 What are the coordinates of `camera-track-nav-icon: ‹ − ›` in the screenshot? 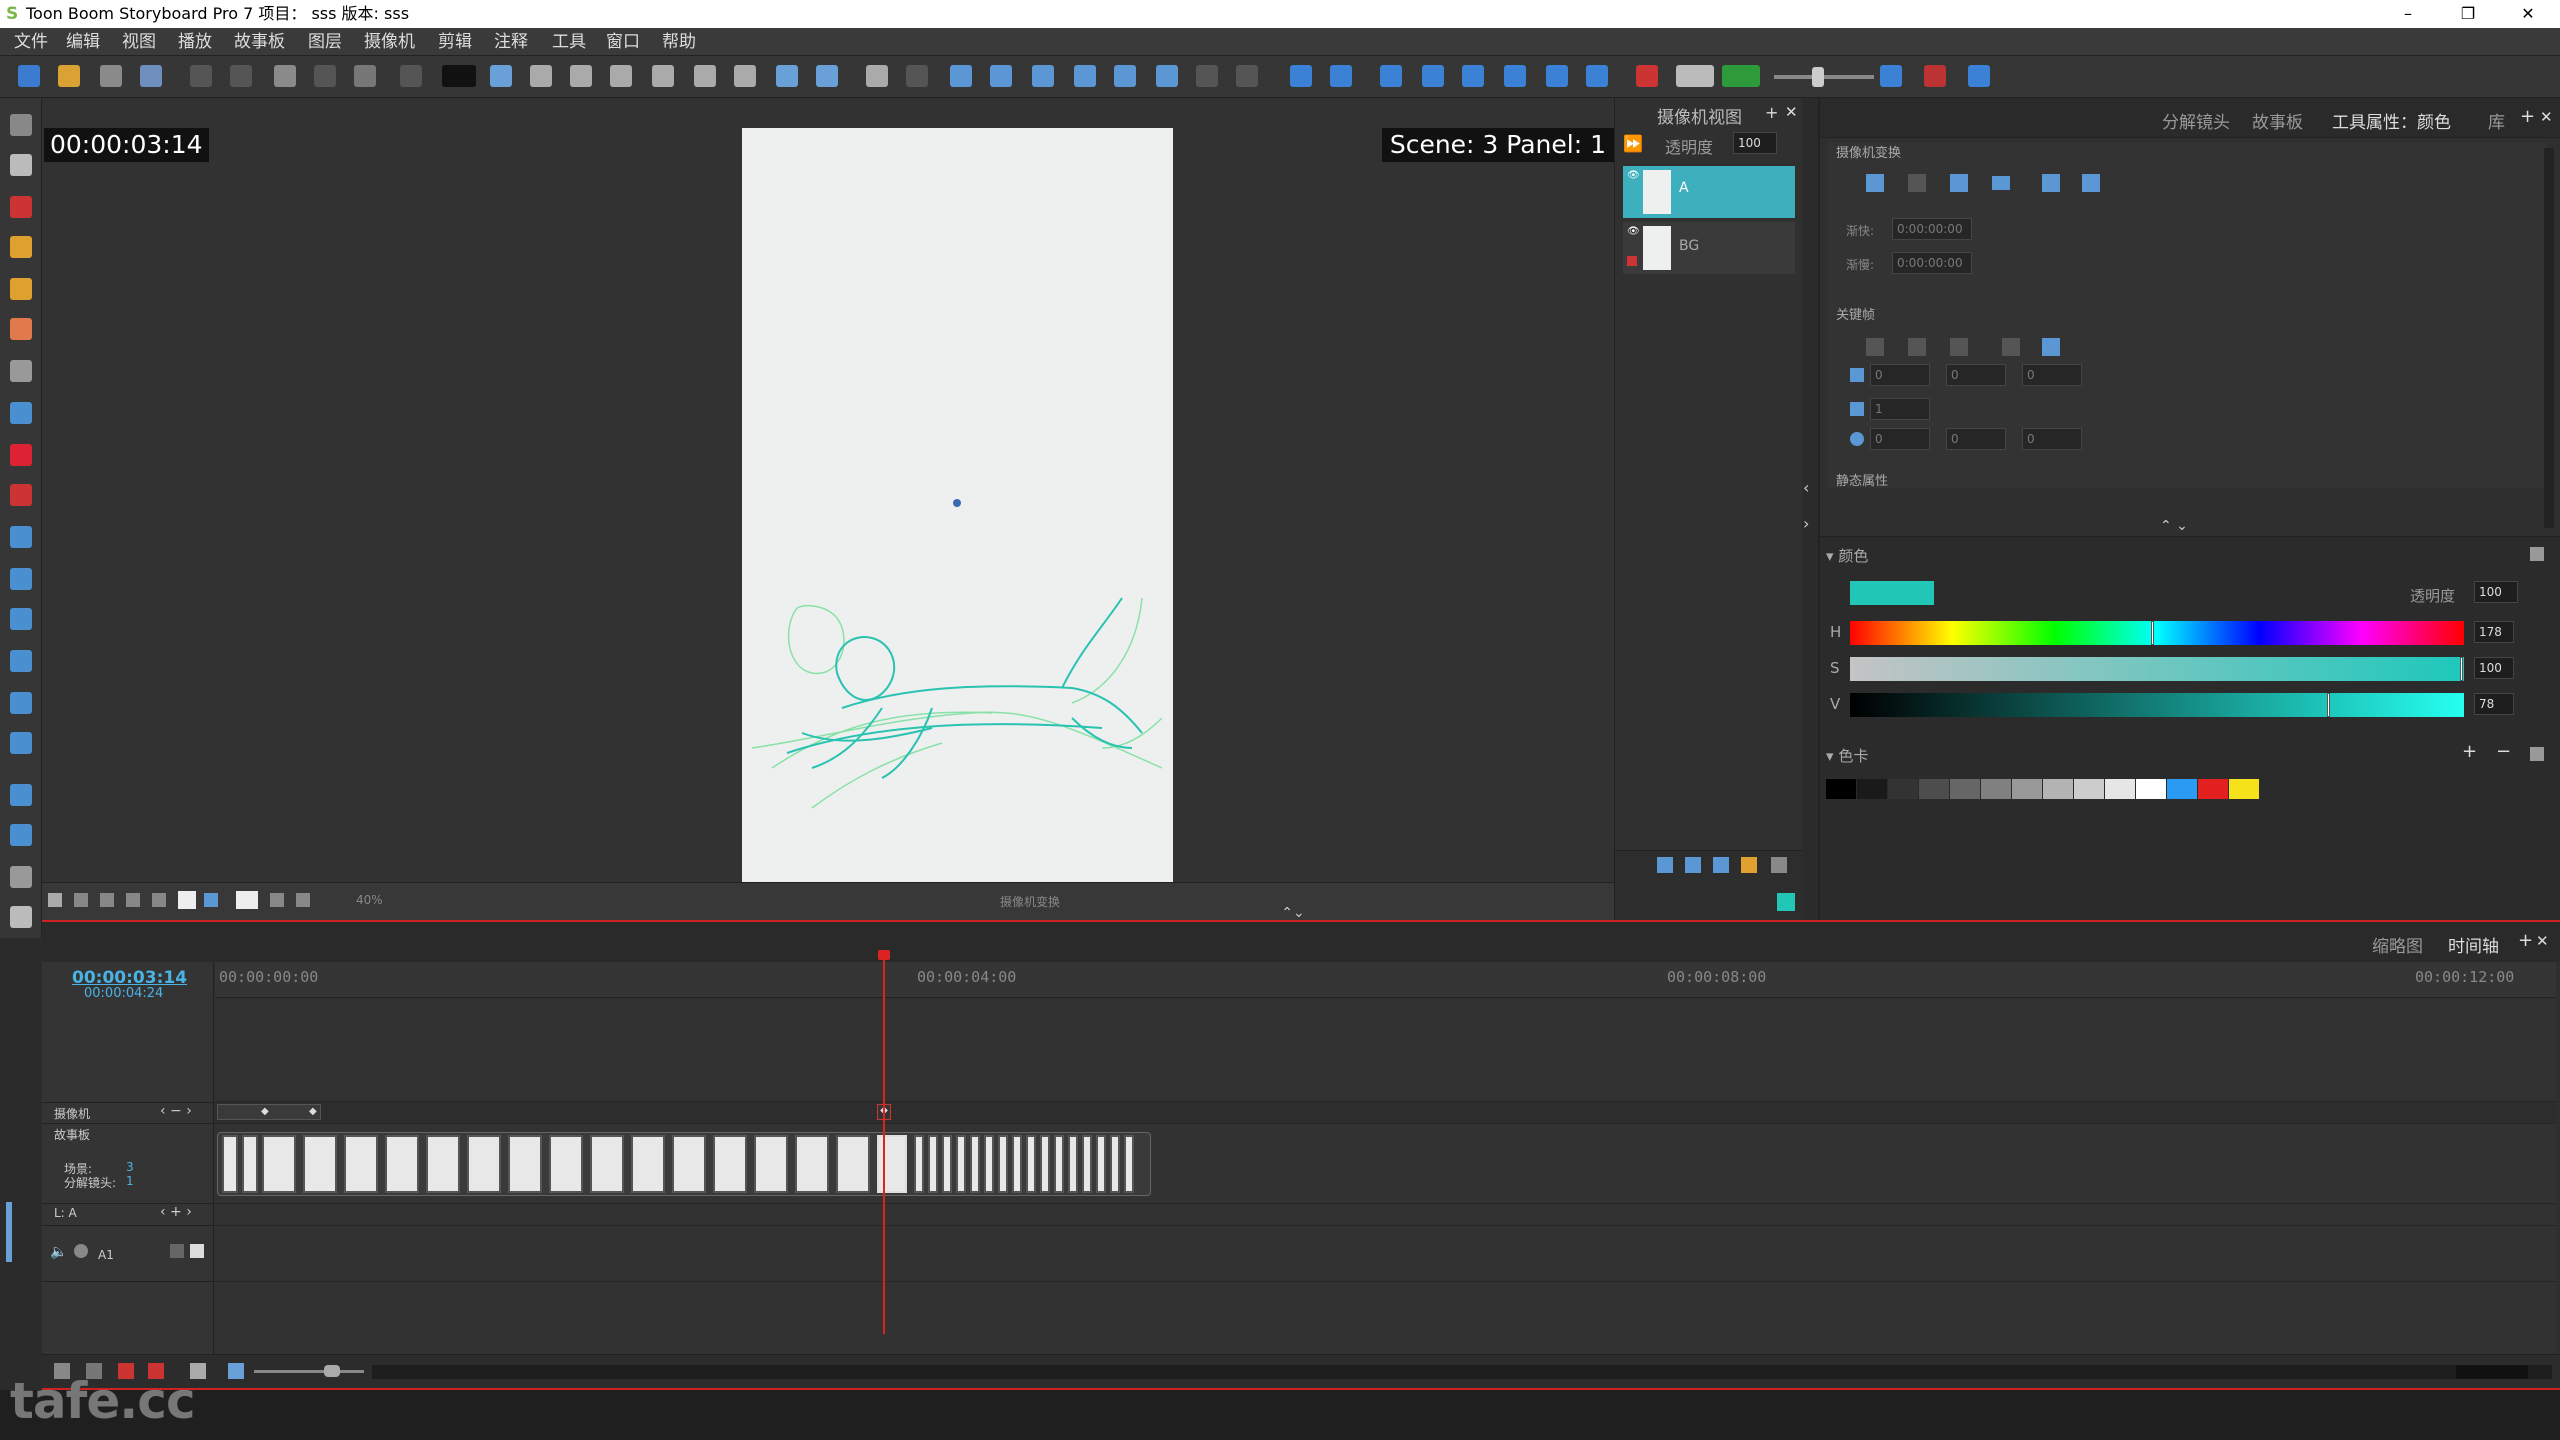 It's located at (176, 1111).